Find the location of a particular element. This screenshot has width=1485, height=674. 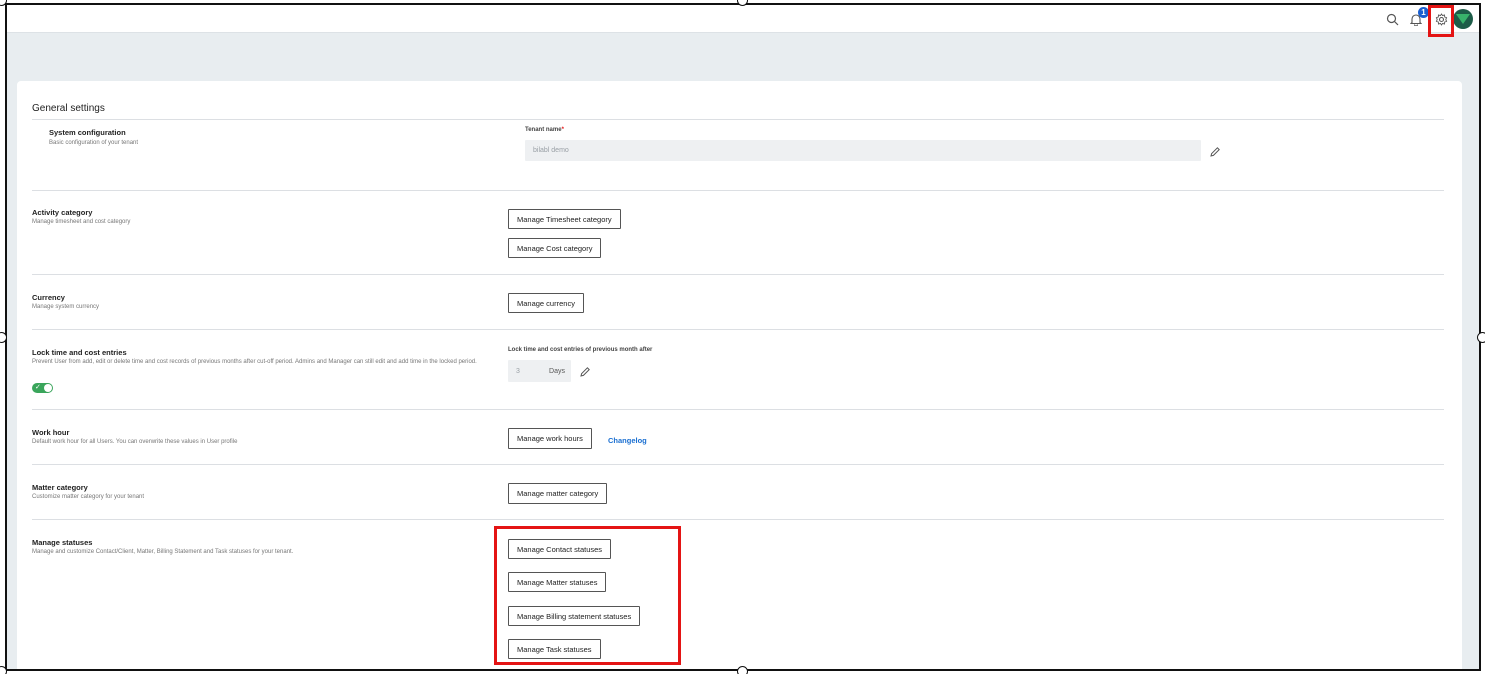

manage-timesheet-category-button: Manage Timesheet category is located at coordinates (564, 219).